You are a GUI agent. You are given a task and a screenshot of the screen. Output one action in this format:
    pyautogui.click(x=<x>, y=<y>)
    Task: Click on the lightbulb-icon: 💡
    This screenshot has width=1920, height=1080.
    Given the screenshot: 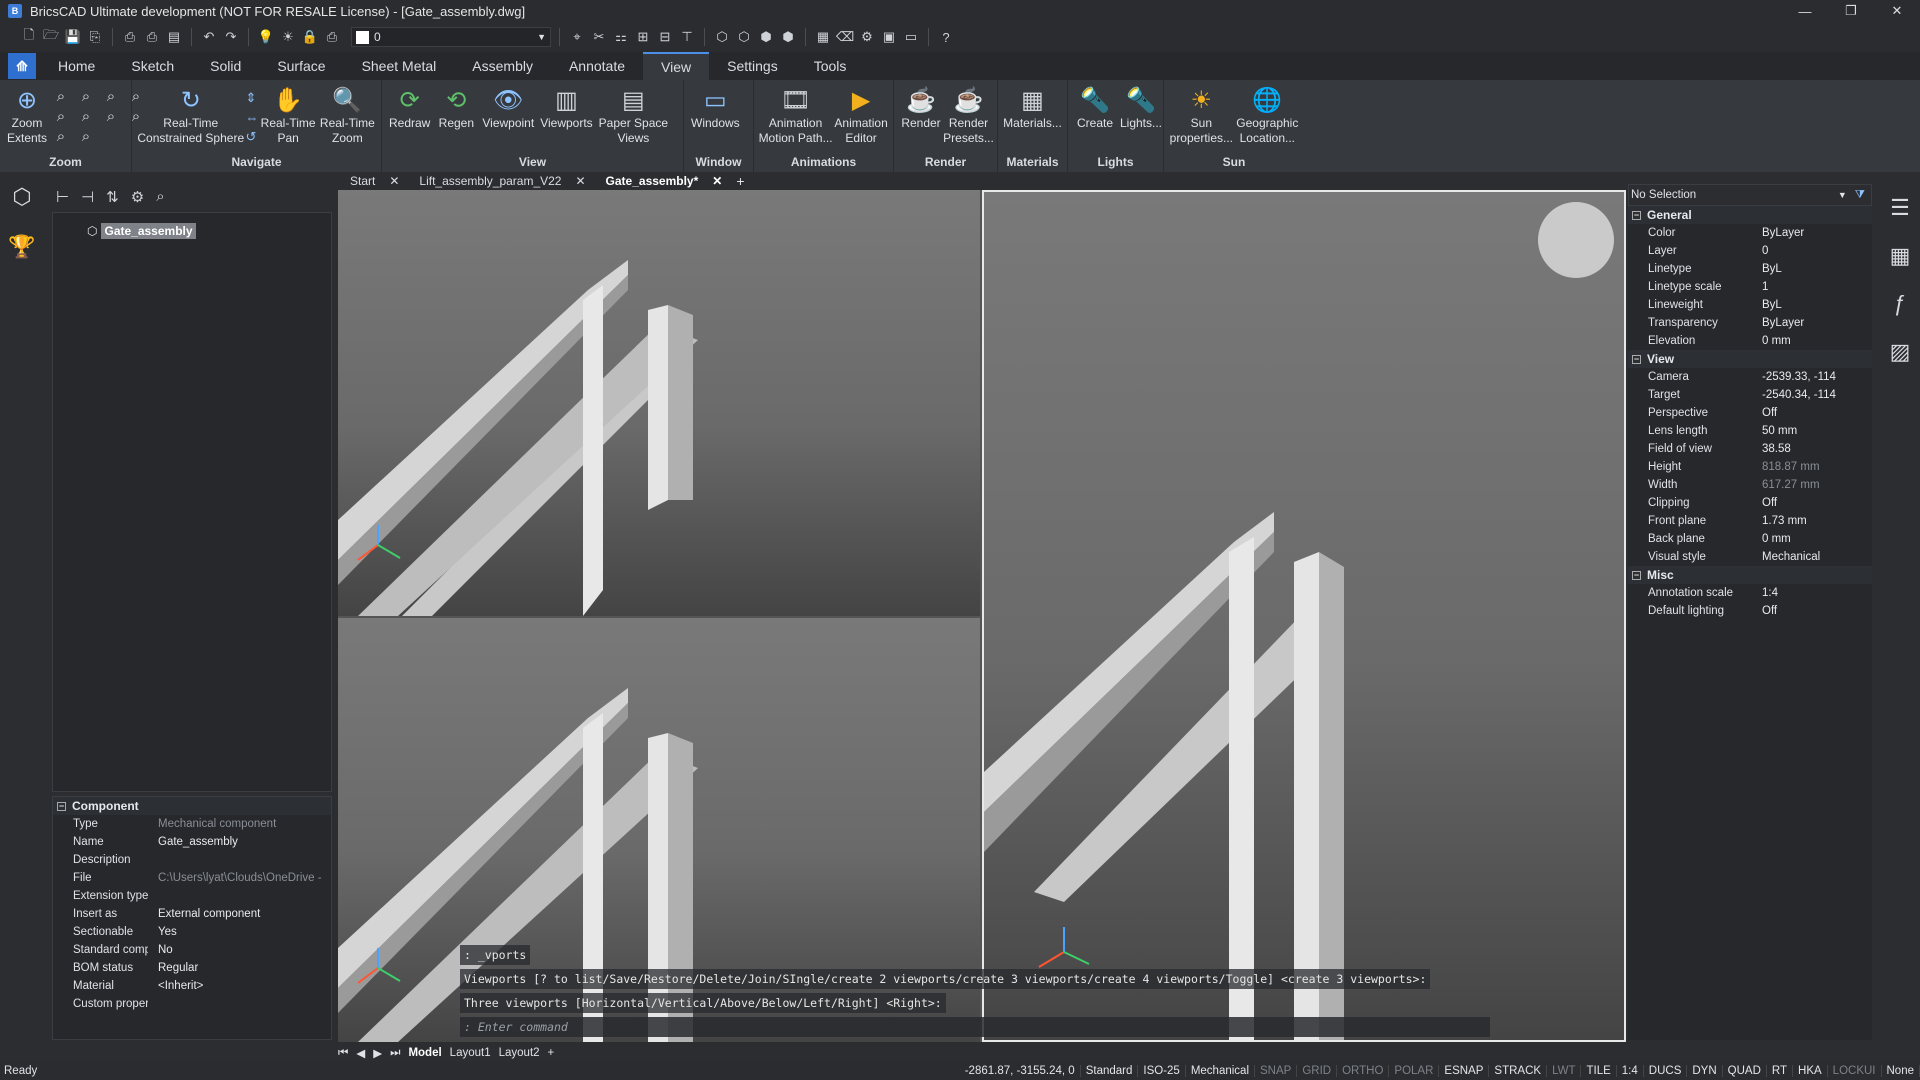 What is the action you would take?
    pyautogui.click(x=266, y=37)
    